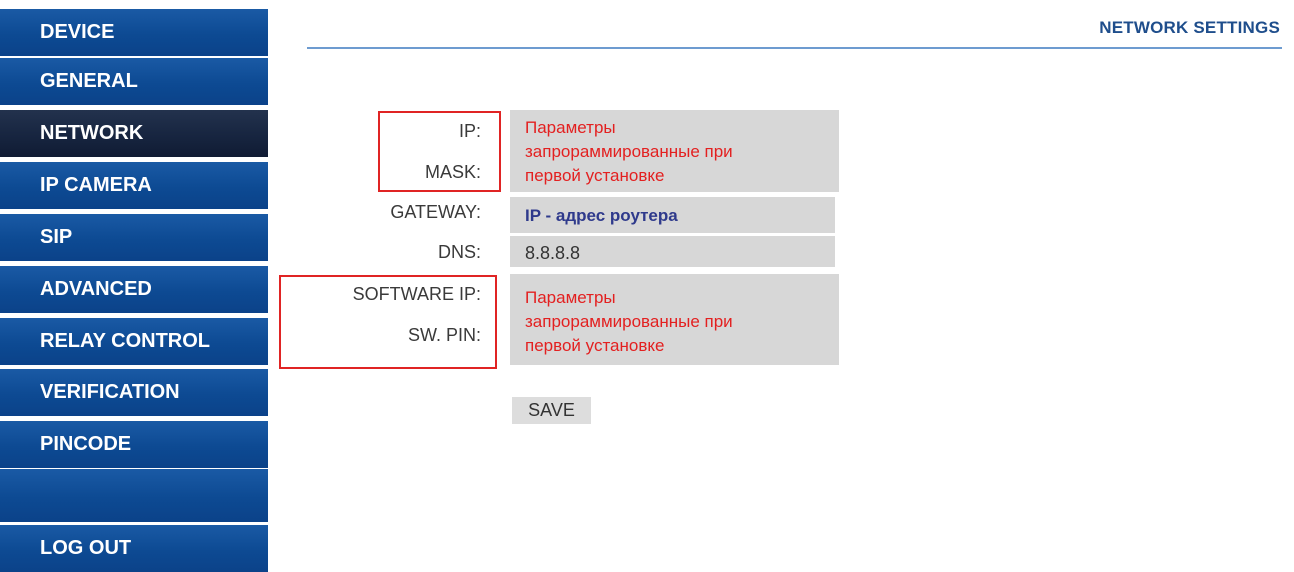  Describe the element at coordinates (672, 251) in the screenshot. I see `dns-field: 8.8.8.8` at that location.